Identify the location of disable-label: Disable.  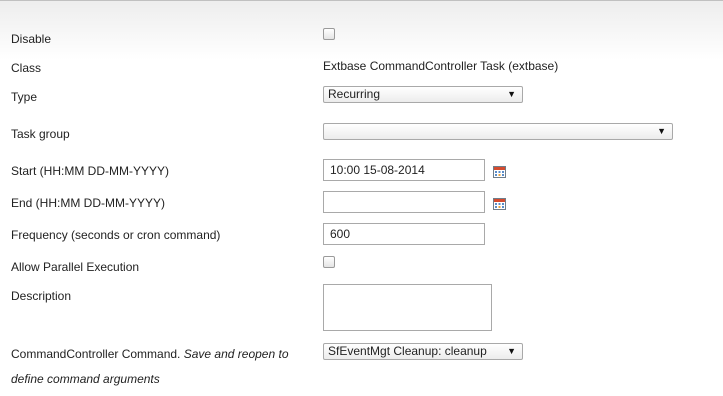
(31, 39).